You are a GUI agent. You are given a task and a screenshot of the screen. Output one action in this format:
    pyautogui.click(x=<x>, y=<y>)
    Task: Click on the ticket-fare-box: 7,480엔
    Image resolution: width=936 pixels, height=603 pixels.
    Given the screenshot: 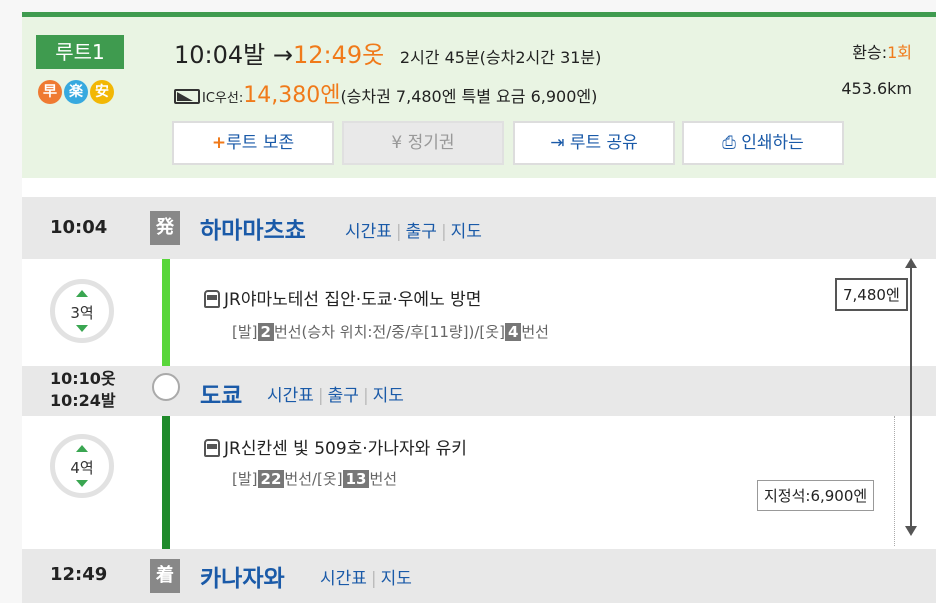 What is the action you would take?
    pyautogui.click(x=871, y=294)
    